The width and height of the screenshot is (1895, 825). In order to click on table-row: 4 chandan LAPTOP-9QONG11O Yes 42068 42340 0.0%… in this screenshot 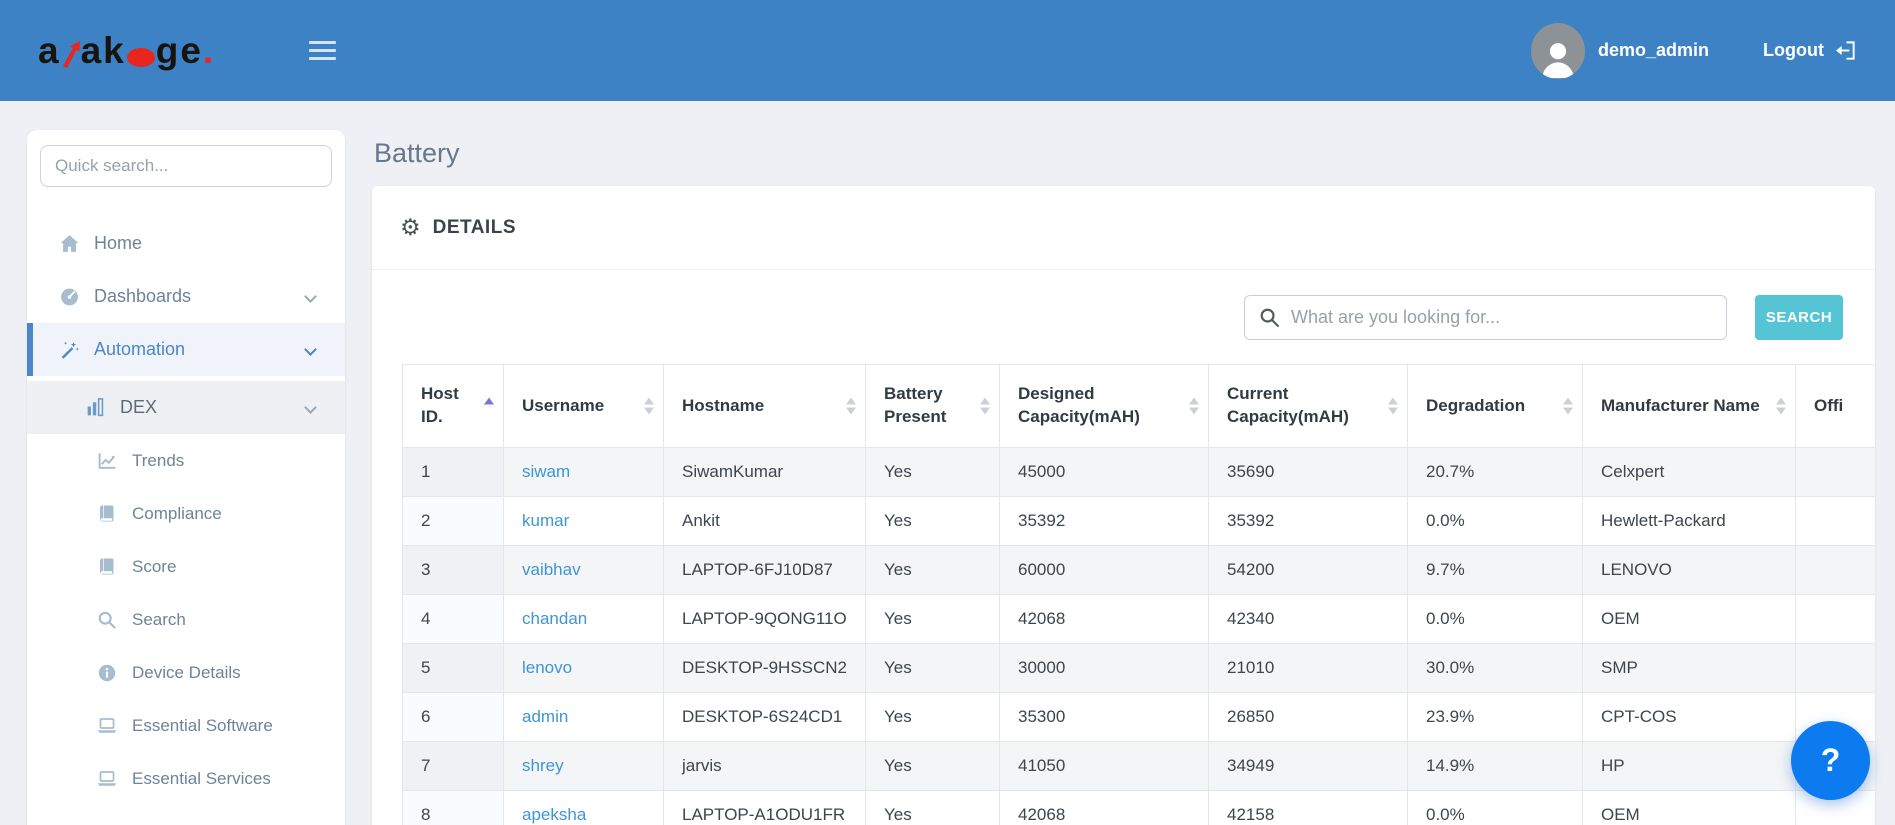, I will do `click(1138, 619)`.